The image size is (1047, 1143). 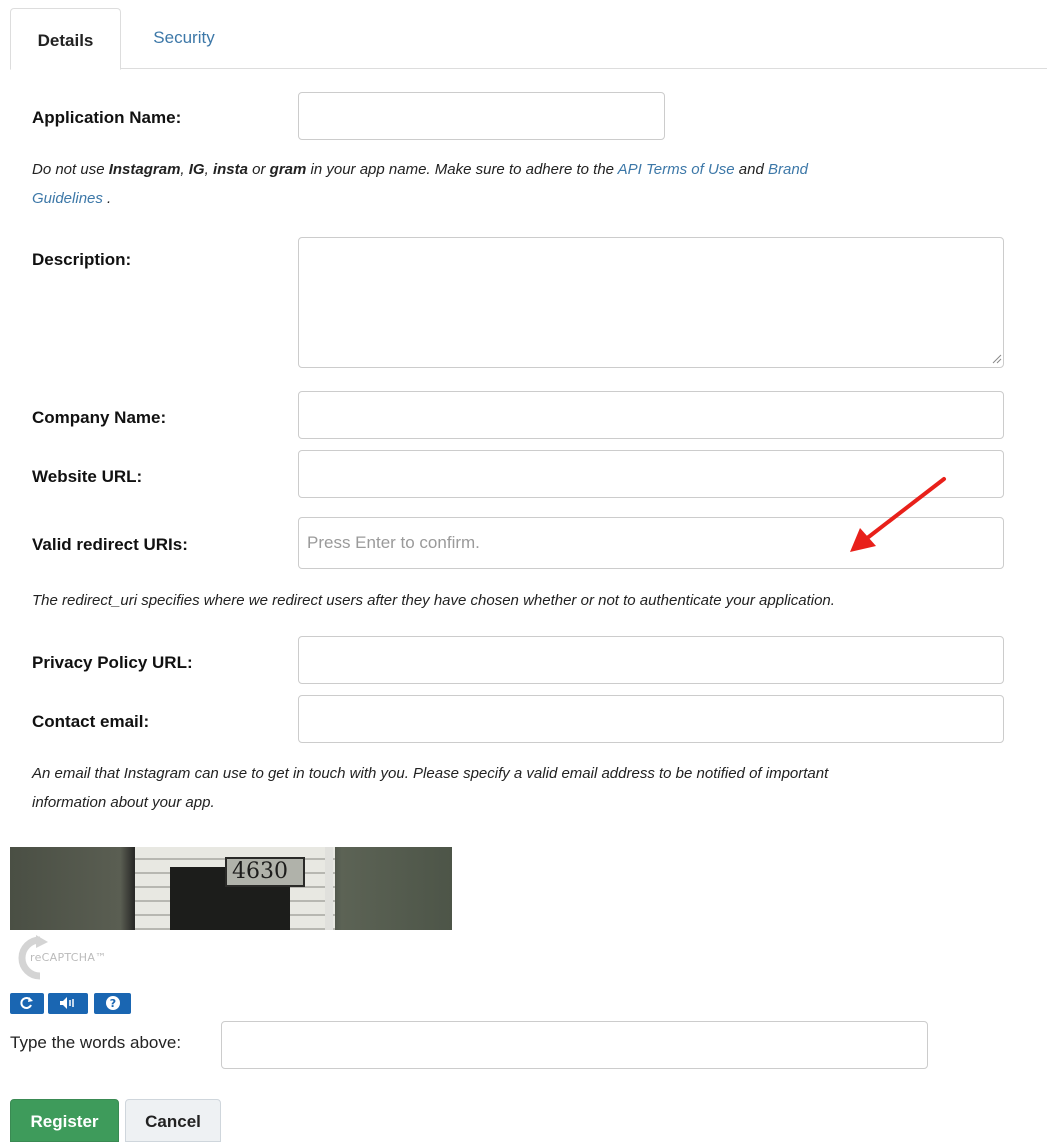 What do you see at coordinates (99, 417) in the screenshot?
I see `company-name-label: Company Name:` at bounding box center [99, 417].